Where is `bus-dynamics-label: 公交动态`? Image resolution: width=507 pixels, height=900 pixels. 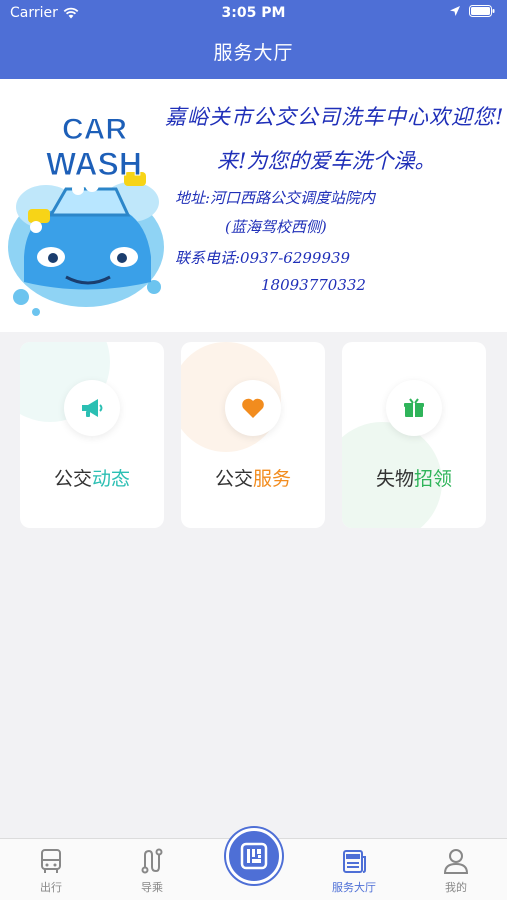
bus-dynamics-label: 公交动态 is located at coordinates (92, 477).